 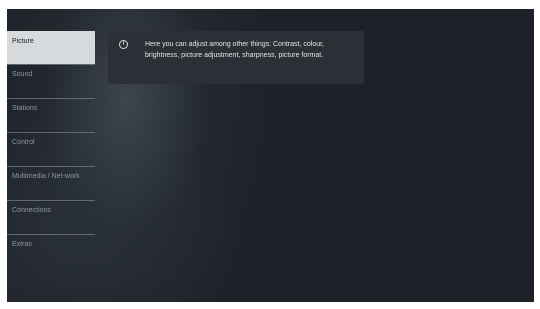 I want to click on menu-item-picture: Picture, so click(x=51, y=47).